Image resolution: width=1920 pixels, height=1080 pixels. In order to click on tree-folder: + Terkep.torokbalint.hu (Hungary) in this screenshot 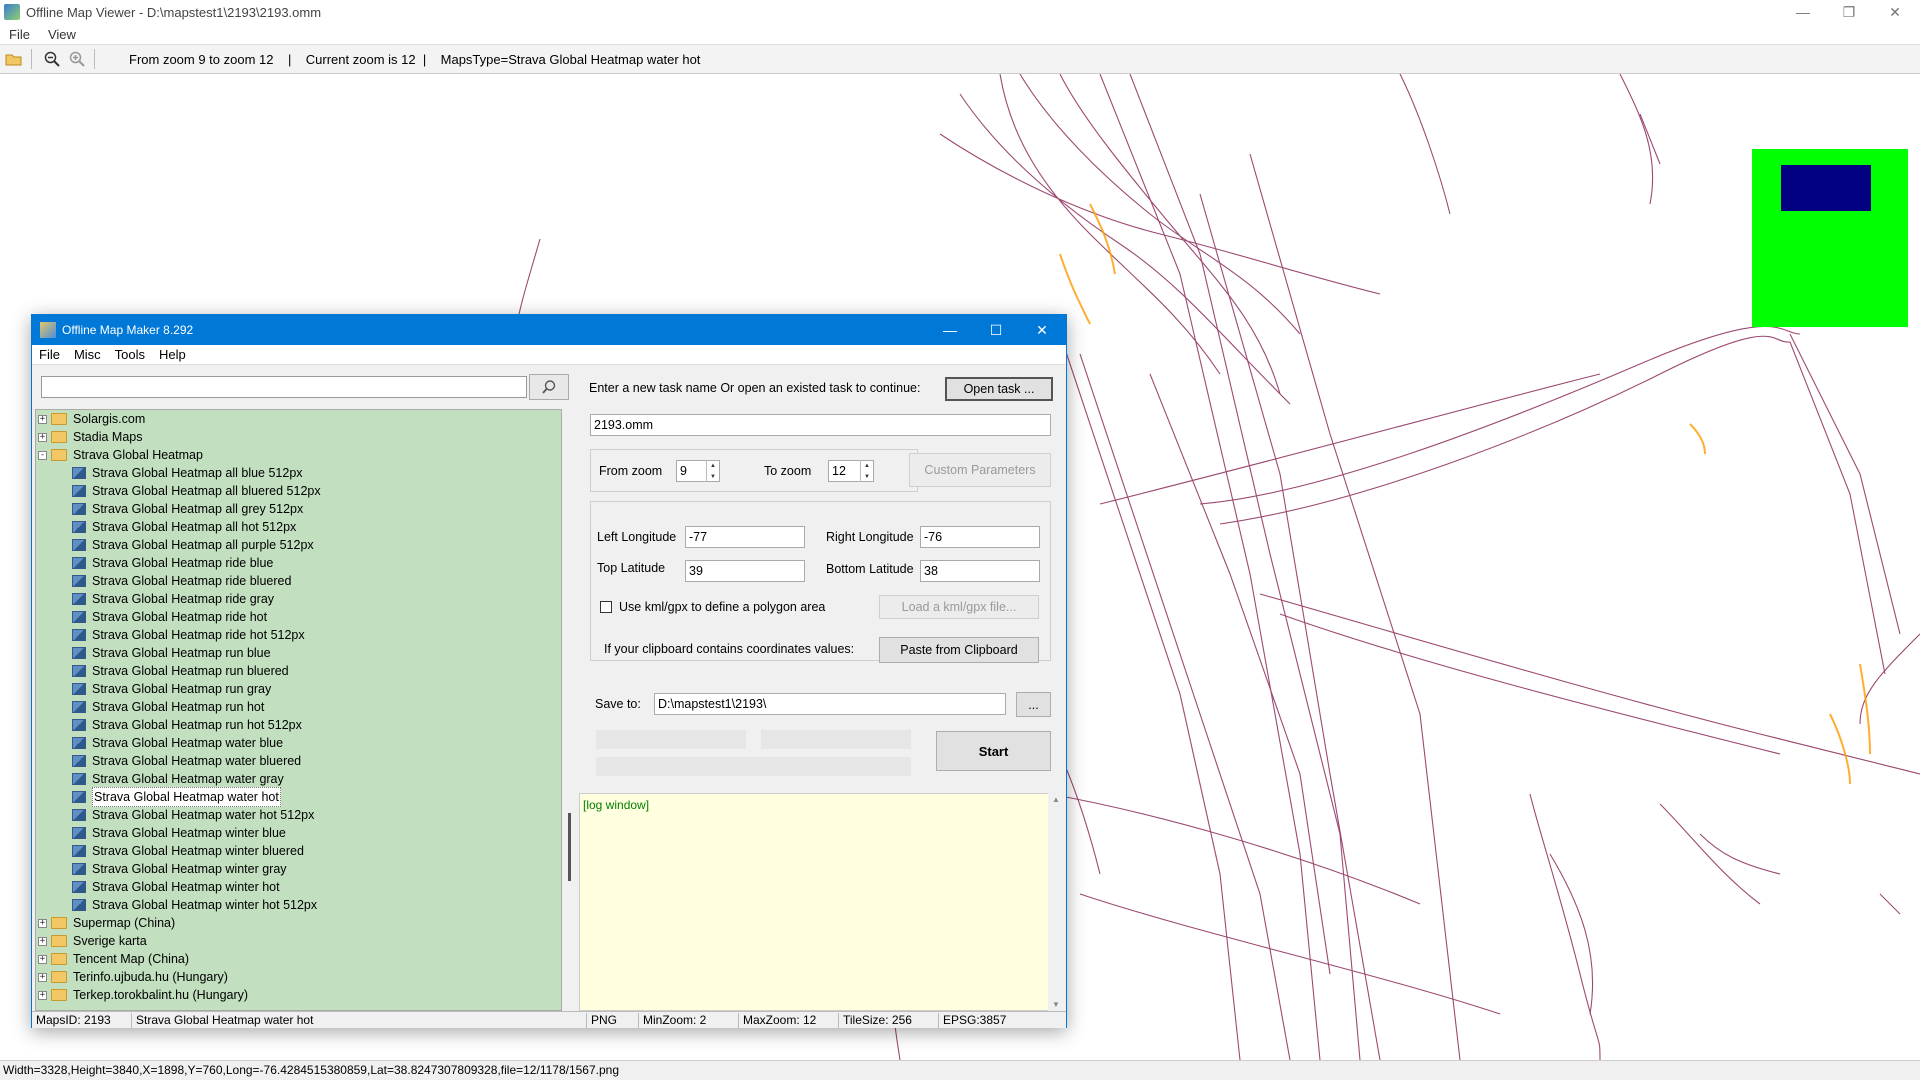, I will do `click(143, 995)`.